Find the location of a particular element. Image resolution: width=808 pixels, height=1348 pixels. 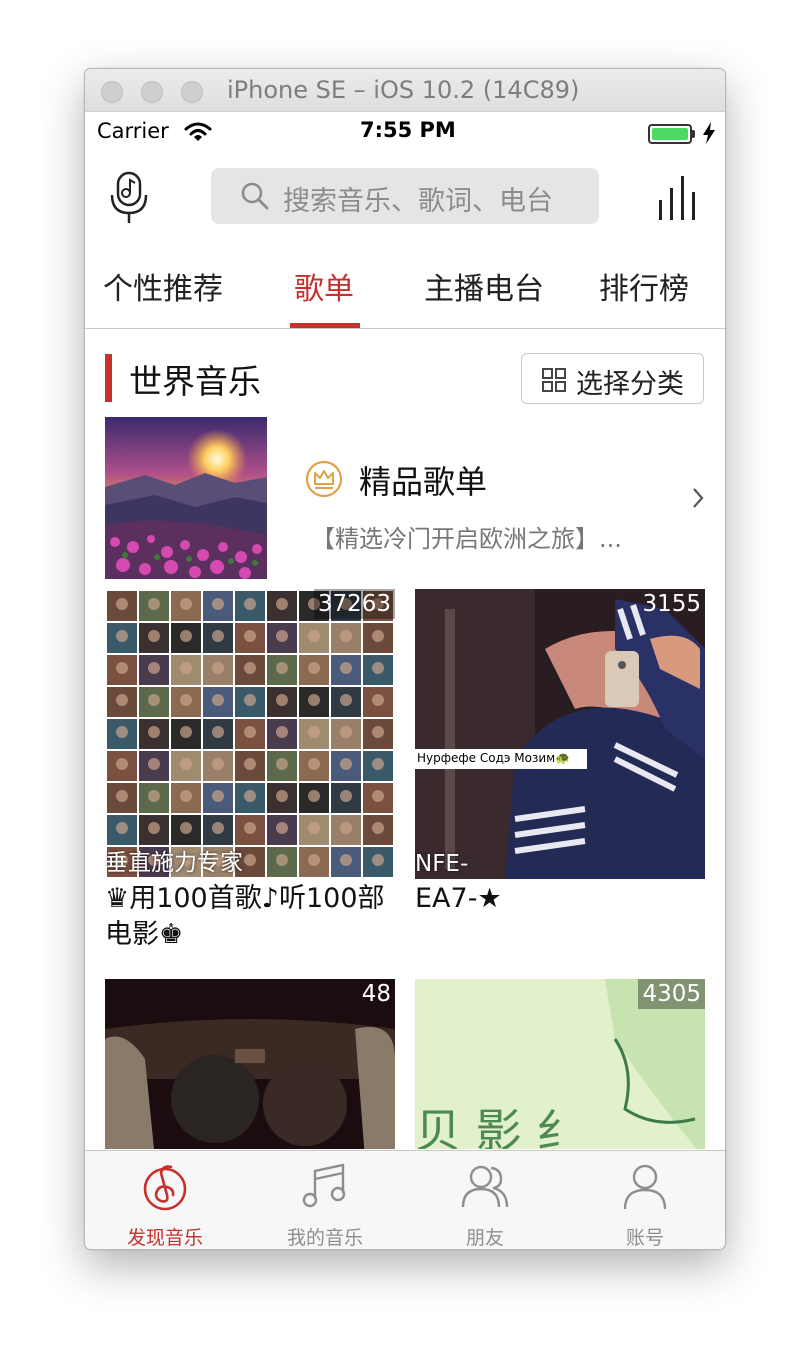

playlist-cover: 37263 垂直施力专家 is located at coordinates (250, 734).